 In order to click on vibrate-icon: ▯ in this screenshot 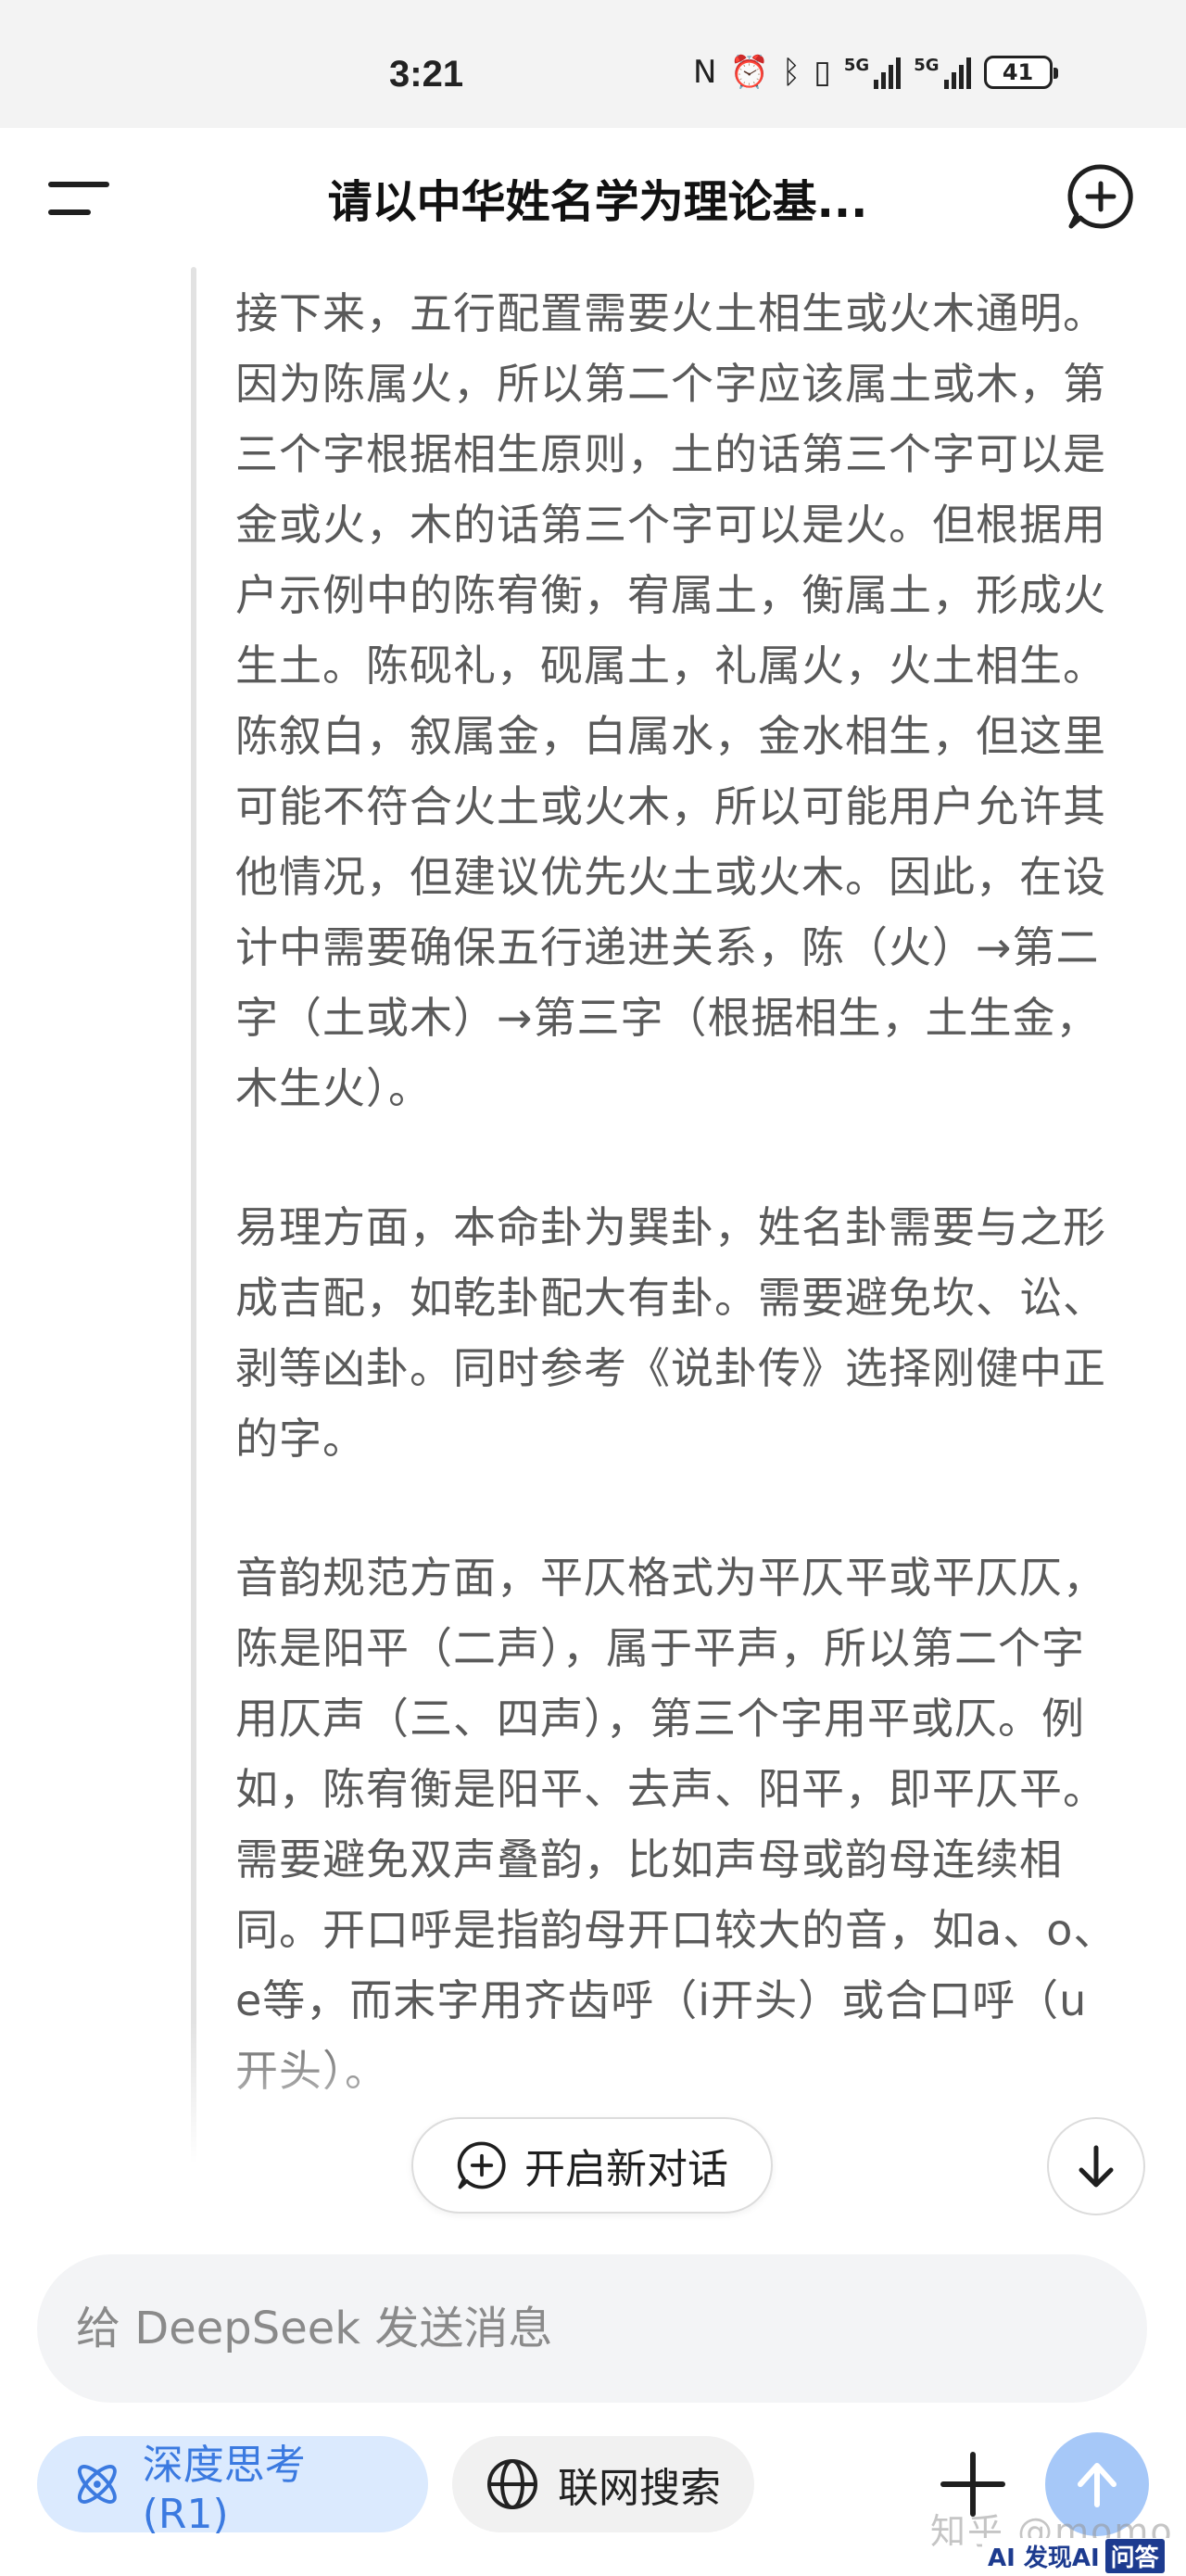, I will do `click(822, 72)`.